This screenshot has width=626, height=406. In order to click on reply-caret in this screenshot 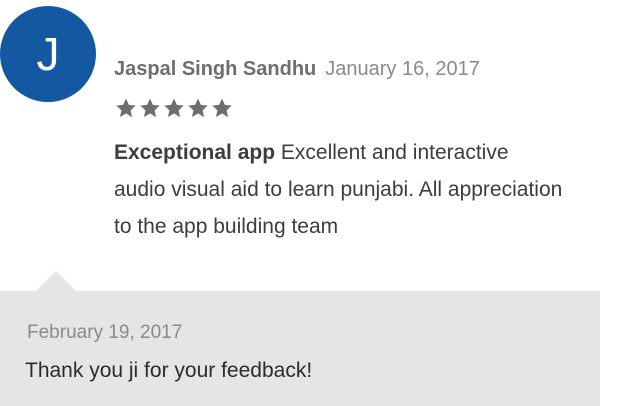, I will do `click(56, 281)`.